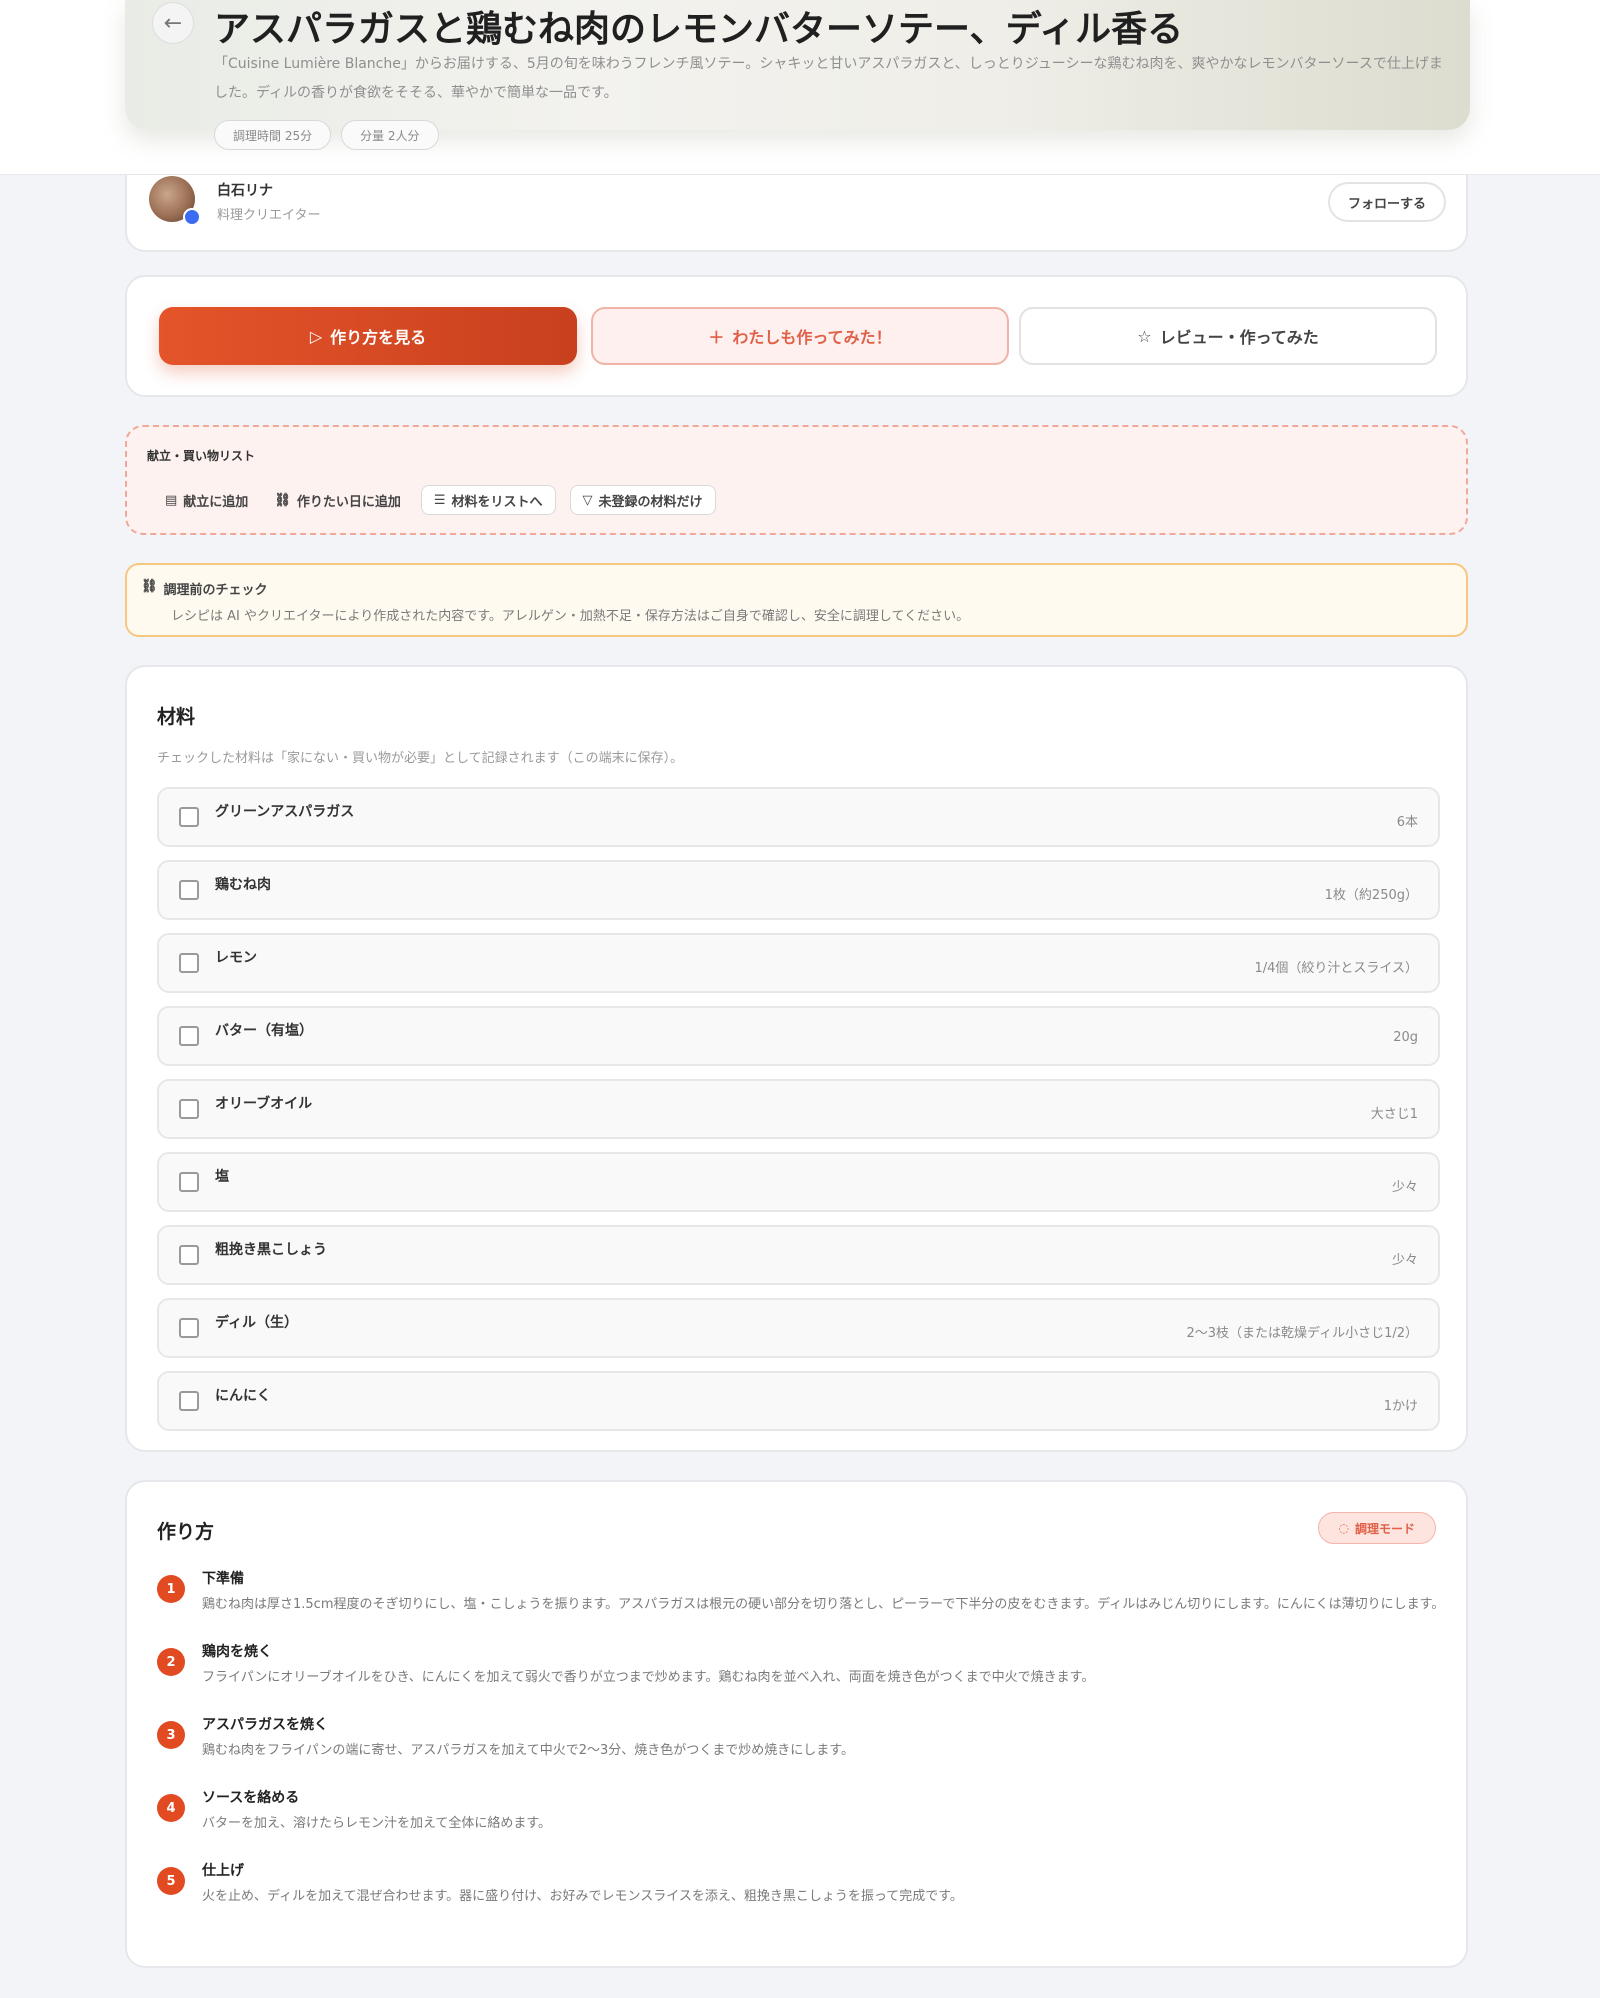  I want to click on view-steps-button: ▷ 作り方を見る, so click(368, 336).